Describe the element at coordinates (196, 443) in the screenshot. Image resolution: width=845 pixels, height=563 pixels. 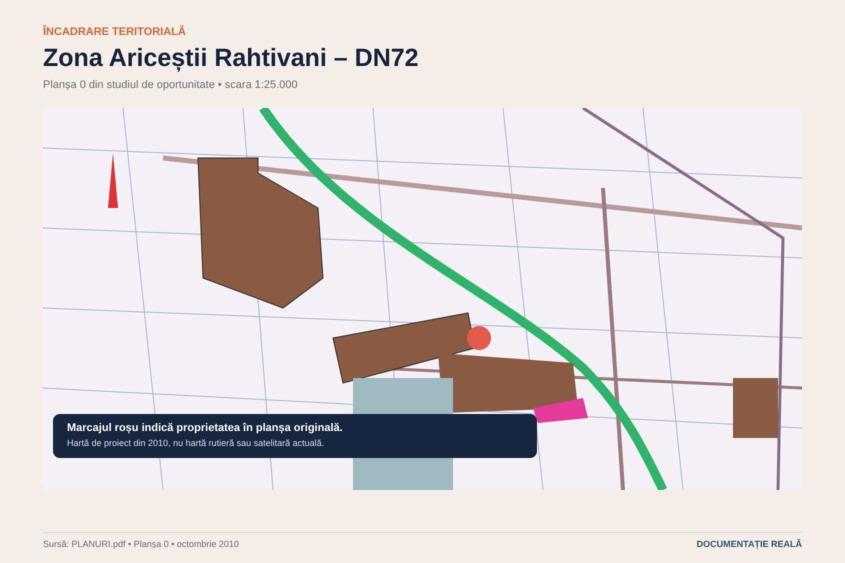
I see `caption-note: Hartă de proiect din 2010, nu hartă rutieră sau satelitară actuală.` at that location.